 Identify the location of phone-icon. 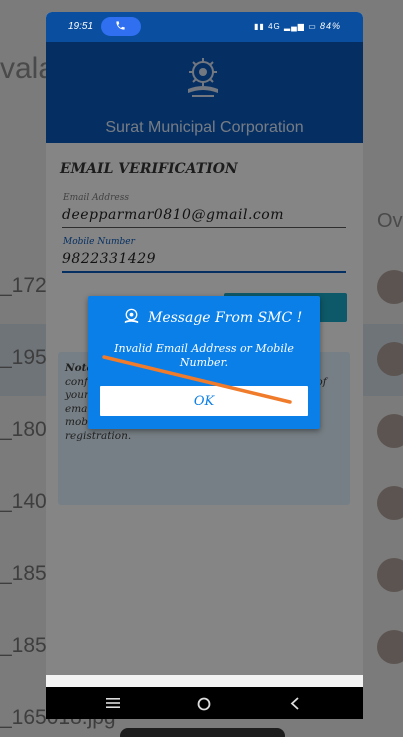
(120, 25).